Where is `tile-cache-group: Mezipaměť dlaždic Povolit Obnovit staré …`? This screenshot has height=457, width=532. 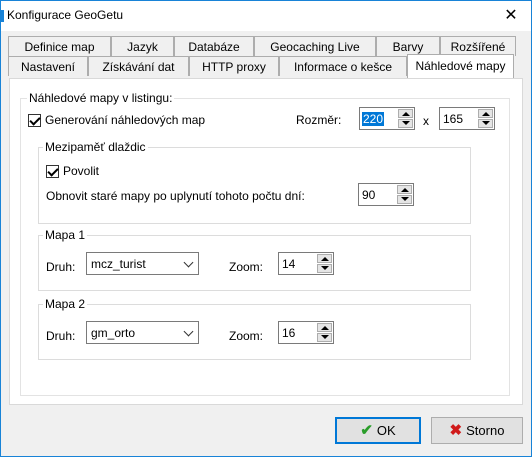
tile-cache-group: Mezipaměť dlaždic Povolit Obnovit staré … is located at coordinates (254, 182).